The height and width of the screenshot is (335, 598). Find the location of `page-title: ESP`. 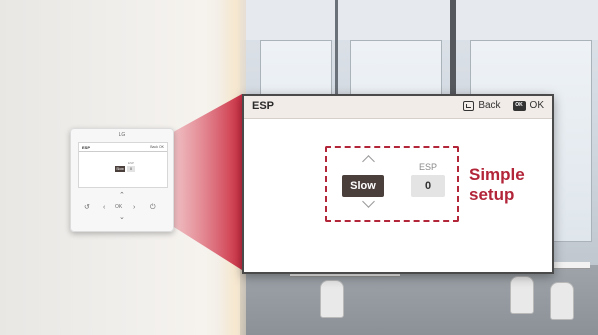

page-title: ESP is located at coordinates (263, 106).